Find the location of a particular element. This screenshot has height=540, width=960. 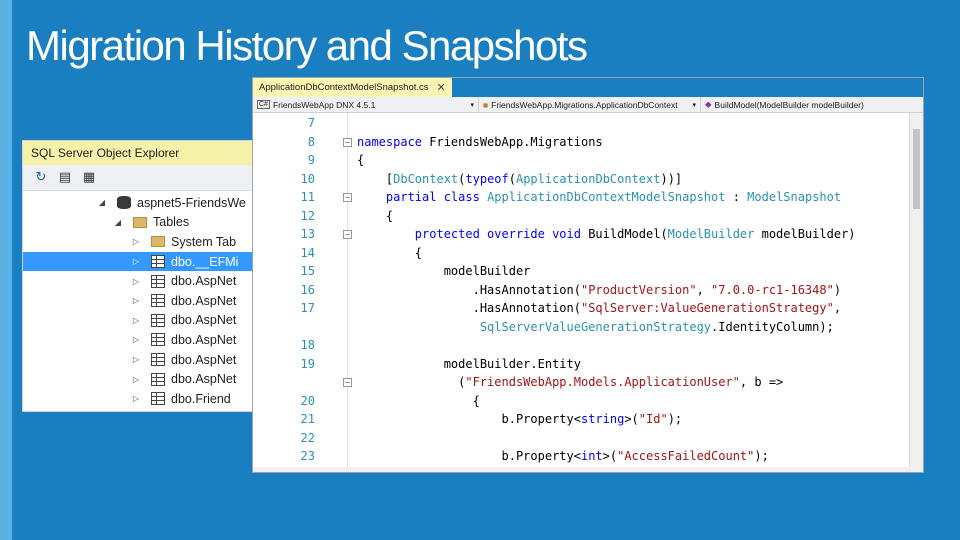

line-number: 13 is located at coordinates (307, 234).